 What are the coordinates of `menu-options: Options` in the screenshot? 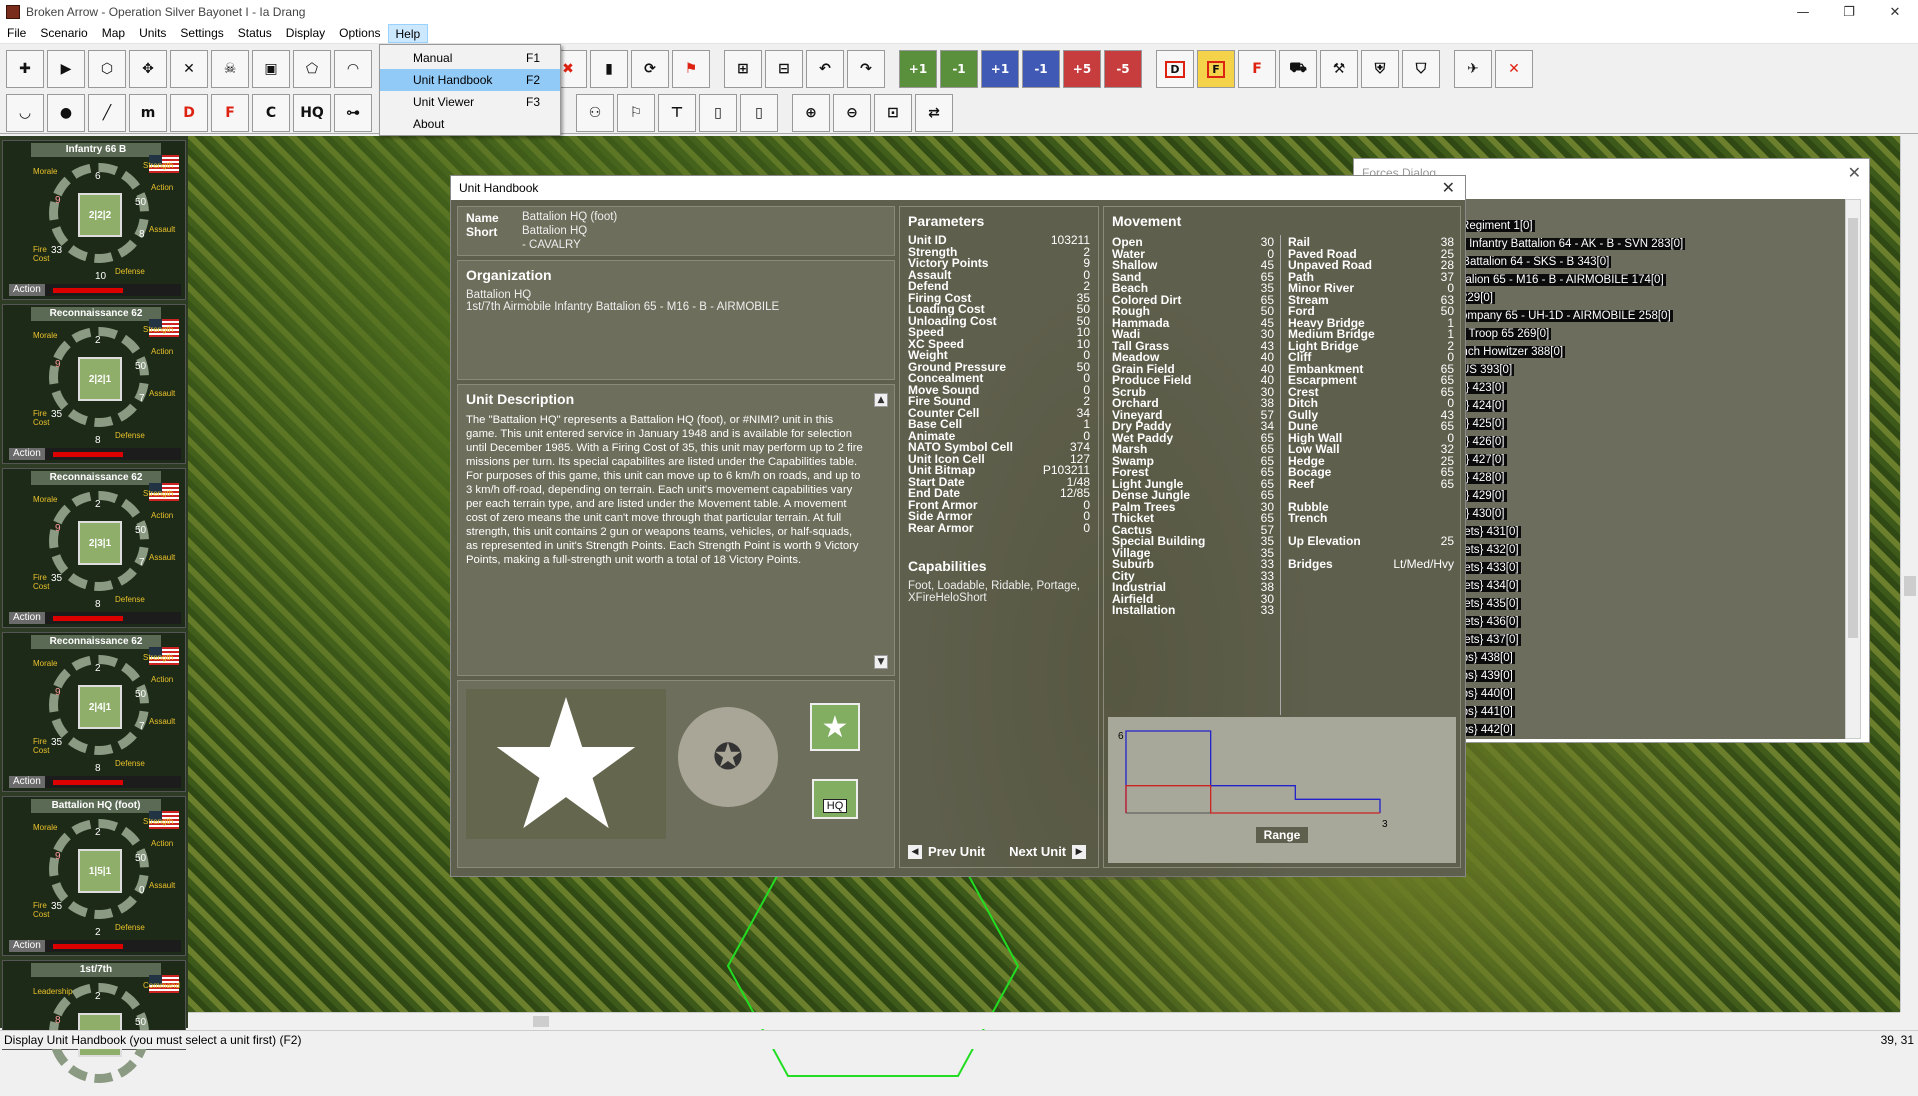 It's located at (359, 33).